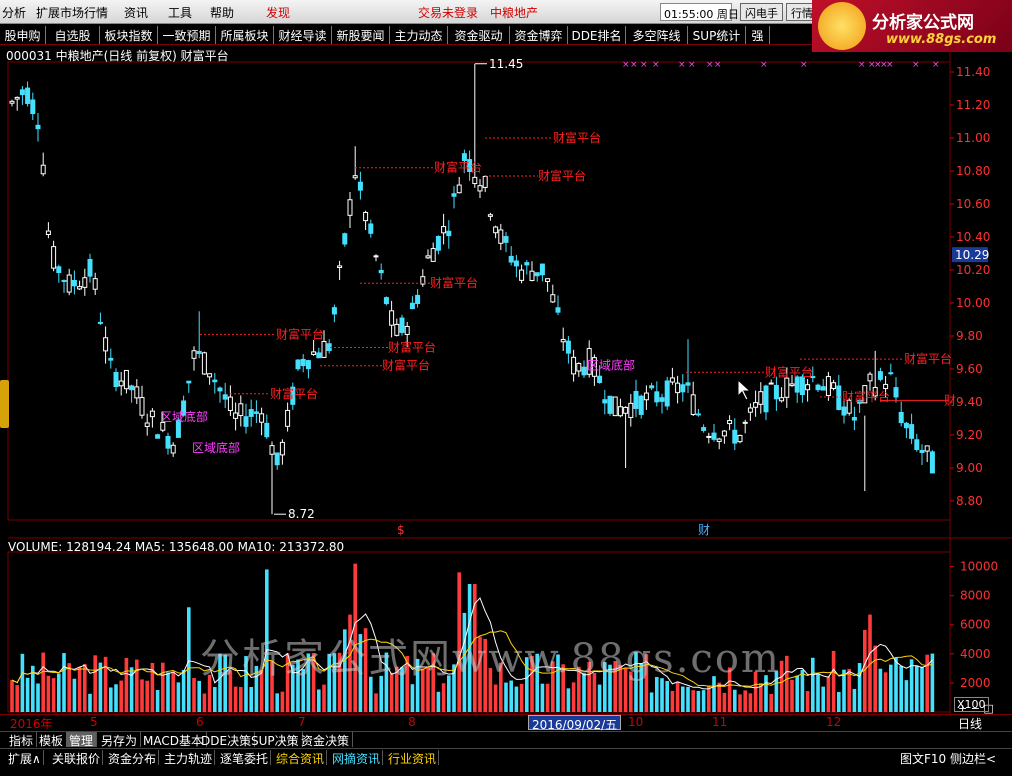  What do you see at coordinates (173, 740) in the screenshot?
I see `indicator-tab: MACD基本` at bounding box center [173, 740].